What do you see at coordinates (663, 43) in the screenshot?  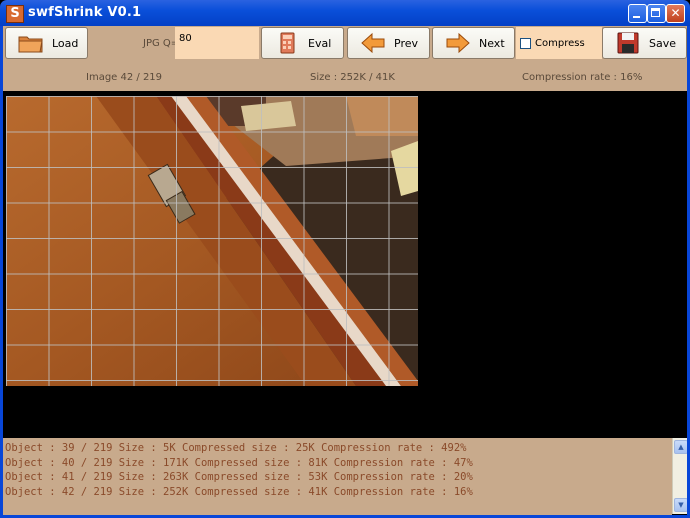 I see `save-label: Save` at bounding box center [663, 43].